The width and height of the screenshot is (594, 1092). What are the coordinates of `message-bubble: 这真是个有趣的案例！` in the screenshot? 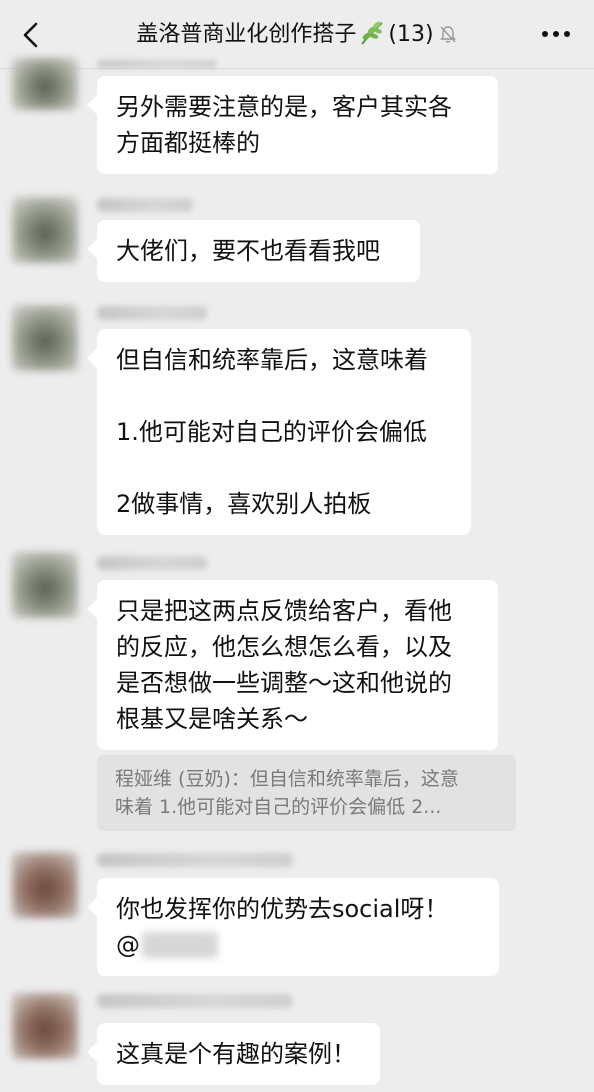 It's located at (238, 1054).